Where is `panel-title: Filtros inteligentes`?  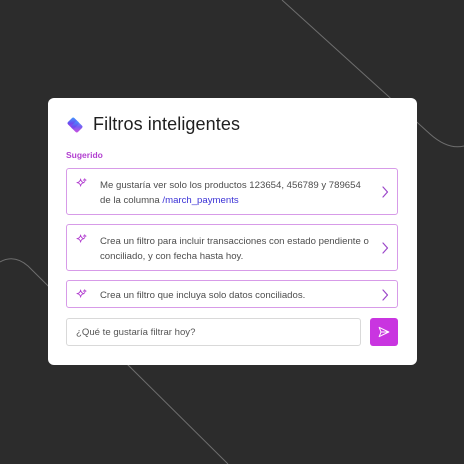
panel-title: Filtros inteligentes is located at coordinates (167, 124).